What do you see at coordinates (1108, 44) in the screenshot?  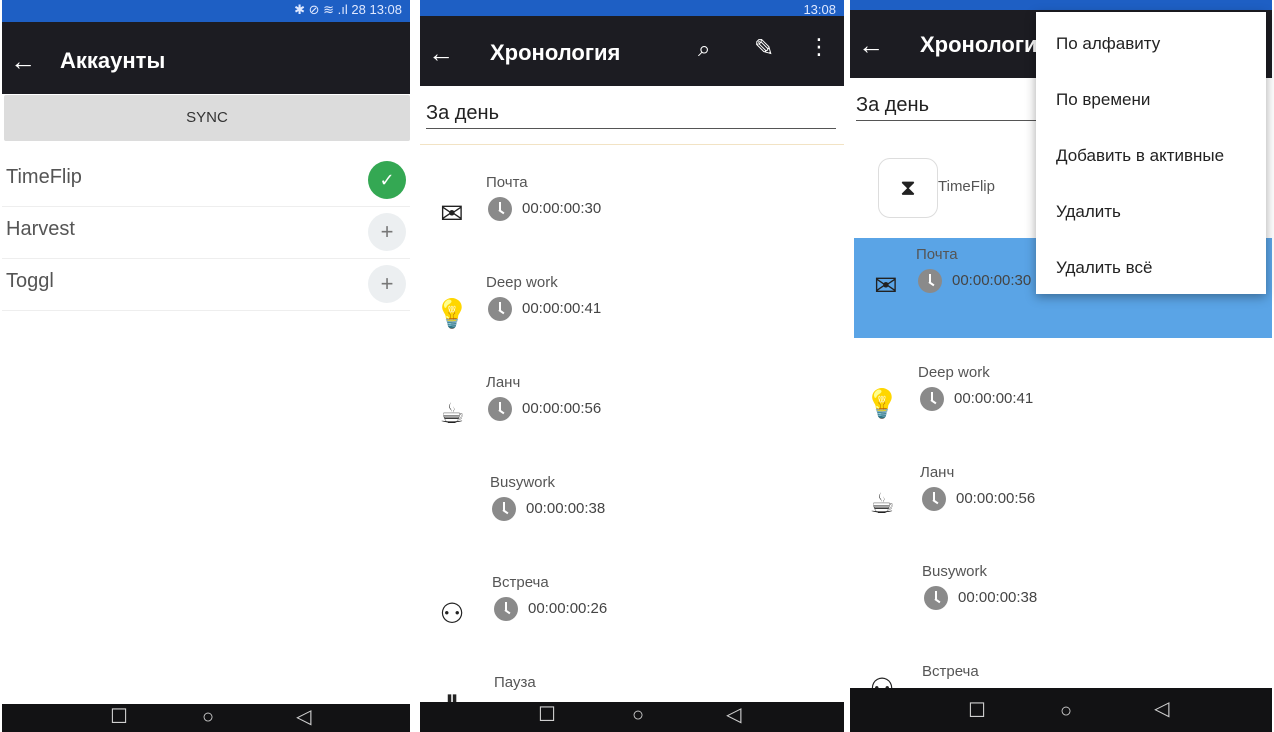 I see `menu-item-sort-alpha: По алфавиту` at bounding box center [1108, 44].